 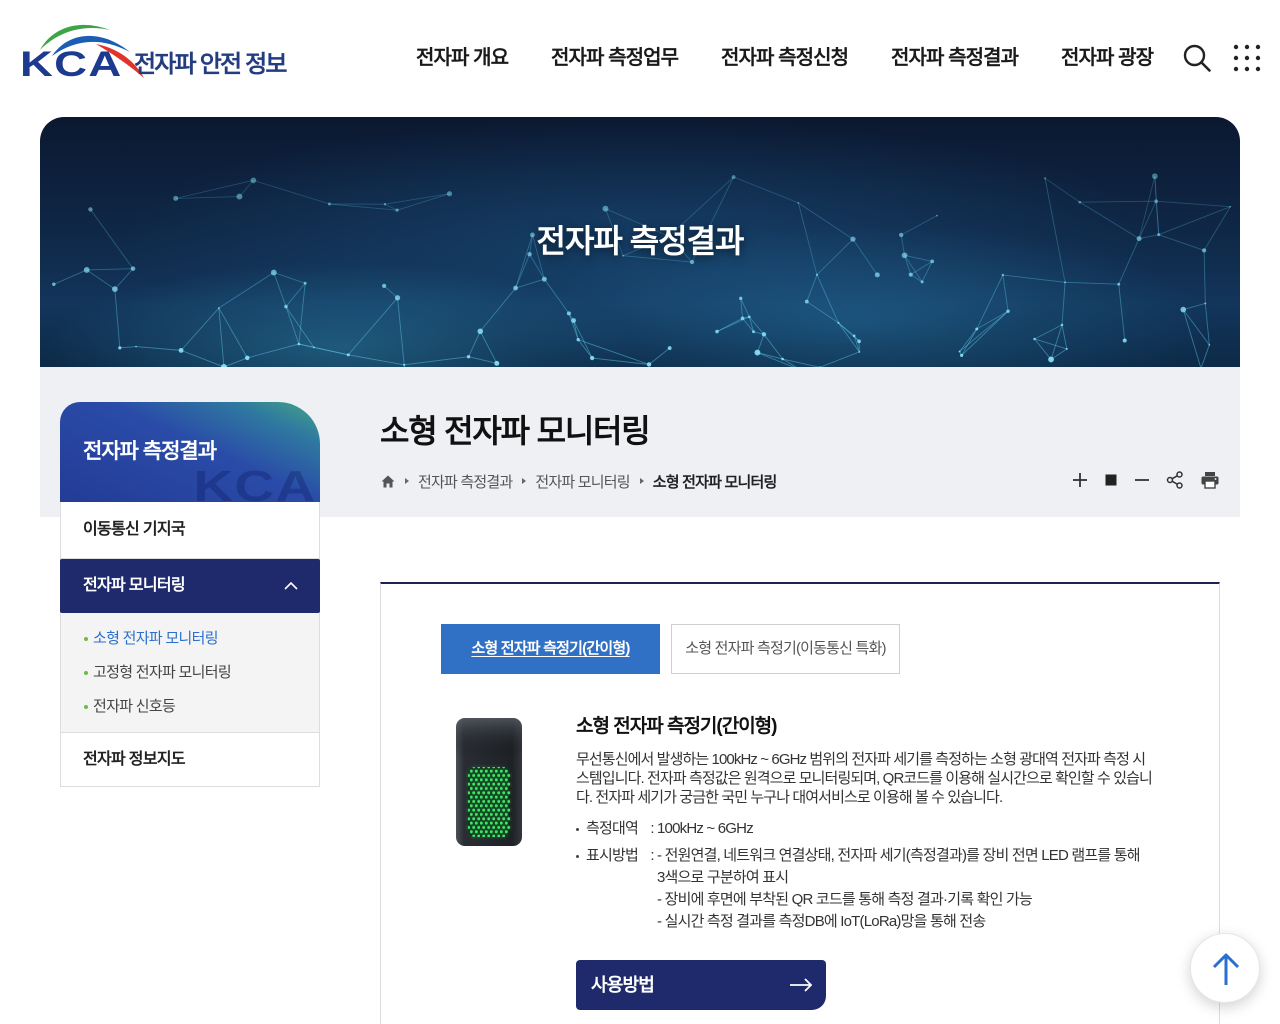 I want to click on spec-label: 측정대역, so click(x=612, y=828).